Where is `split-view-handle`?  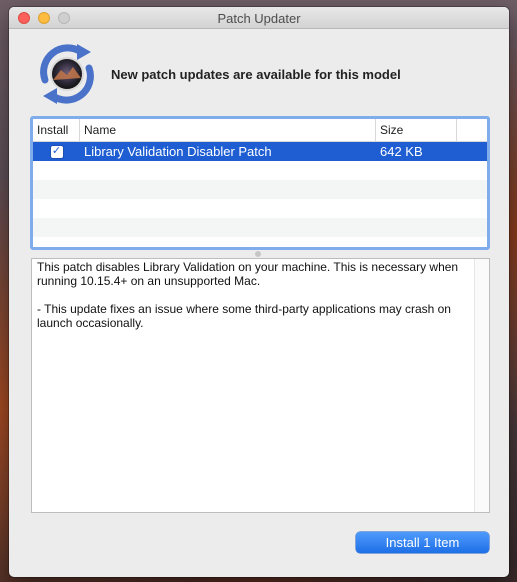
split-view-handle is located at coordinates (258, 254).